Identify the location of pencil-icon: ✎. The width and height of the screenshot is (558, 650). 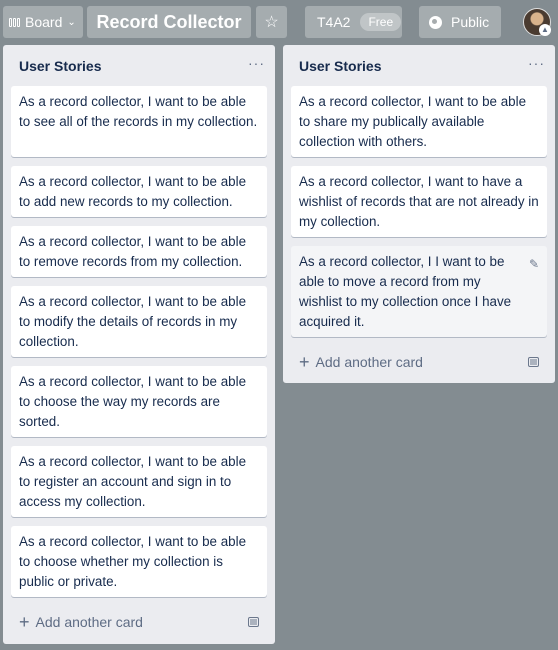
(534, 264).